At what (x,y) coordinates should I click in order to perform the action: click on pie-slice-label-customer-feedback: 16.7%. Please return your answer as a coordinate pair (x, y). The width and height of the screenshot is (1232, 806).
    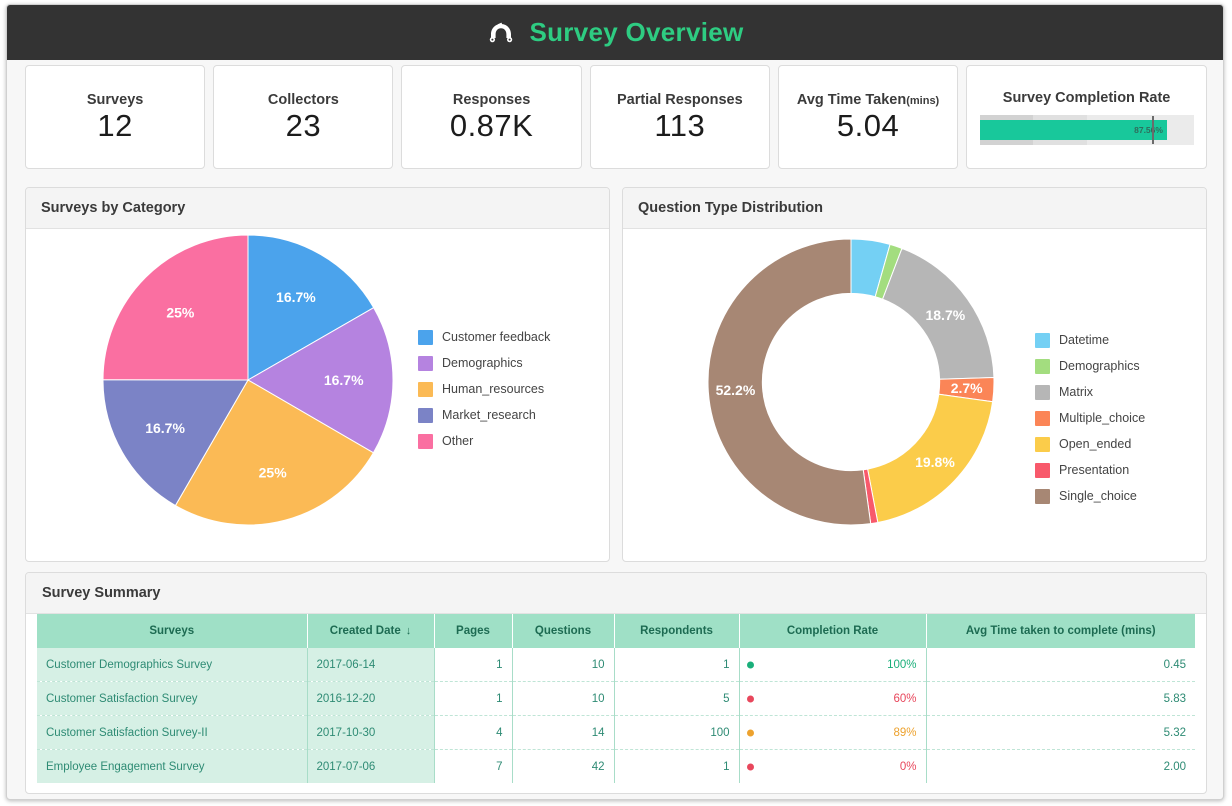
    Looking at the image, I should click on (296, 297).